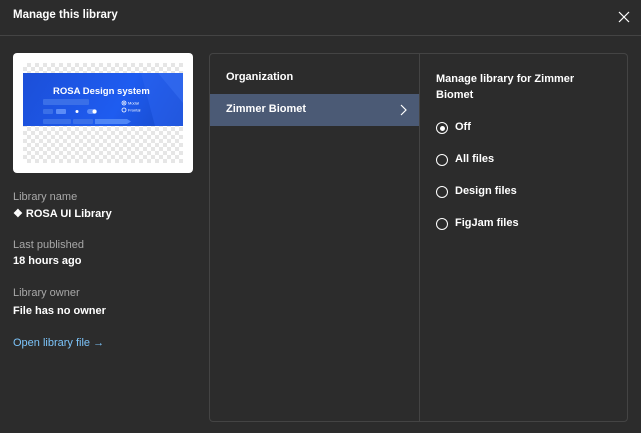 The height and width of the screenshot is (433, 641). I want to click on chevron-right-icon, so click(403, 110).